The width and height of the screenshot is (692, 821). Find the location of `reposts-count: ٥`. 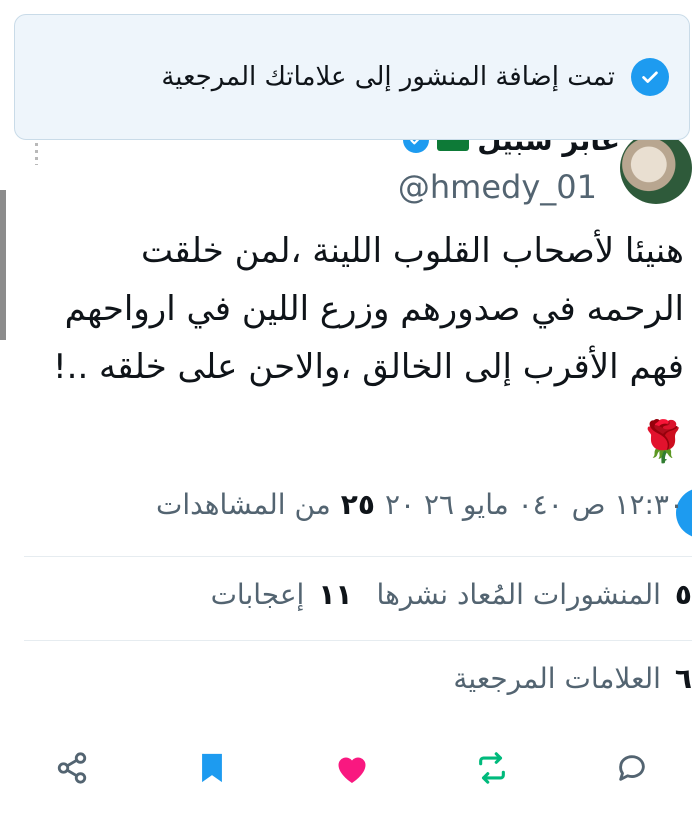

reposts-count: ٥ is located at coordinates (683, 594).